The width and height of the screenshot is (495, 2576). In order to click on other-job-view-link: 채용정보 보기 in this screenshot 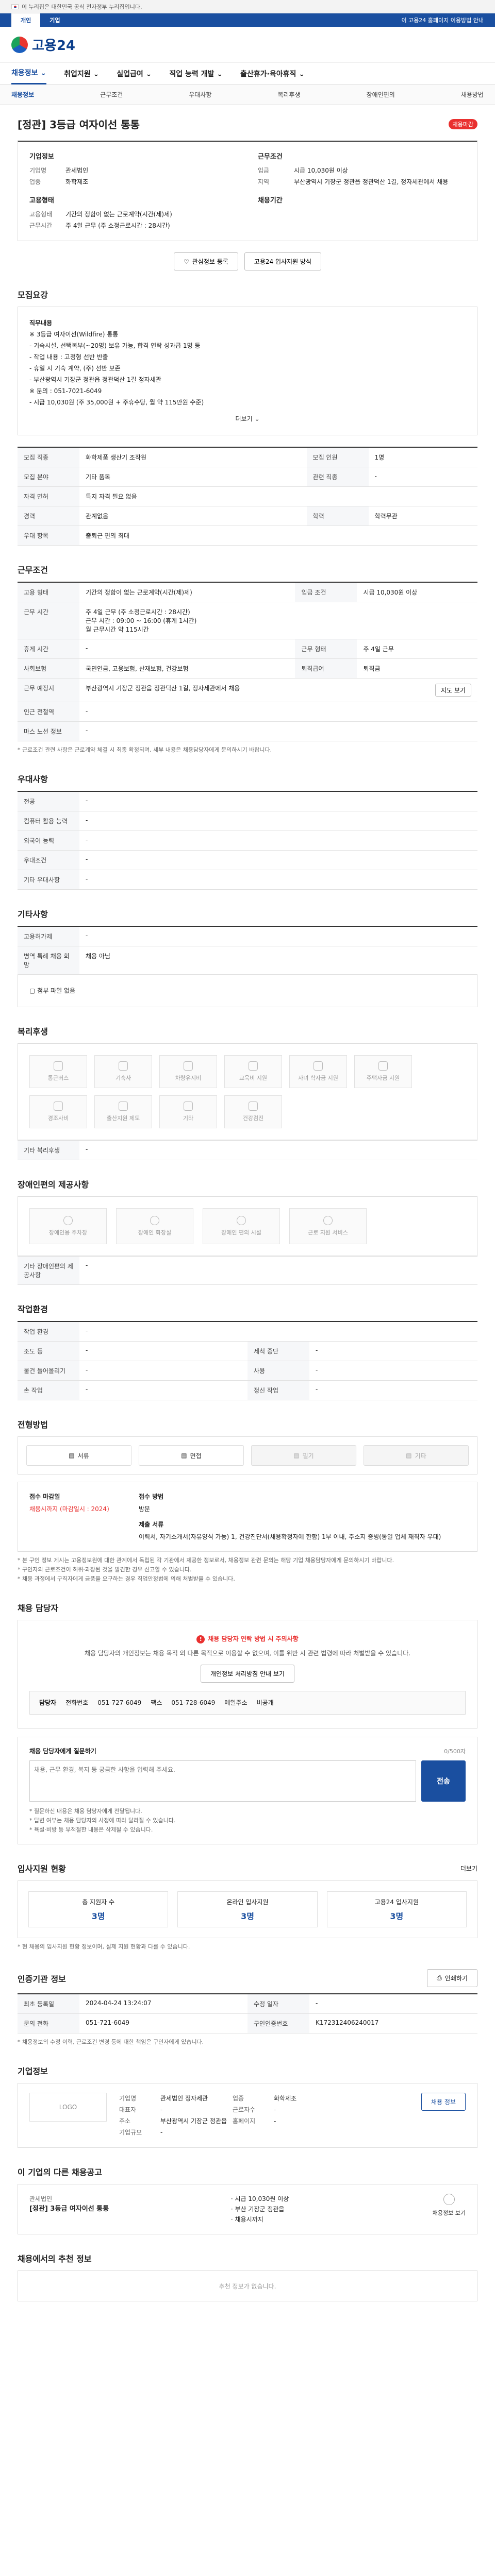, I will do `click(449, 2213)`.